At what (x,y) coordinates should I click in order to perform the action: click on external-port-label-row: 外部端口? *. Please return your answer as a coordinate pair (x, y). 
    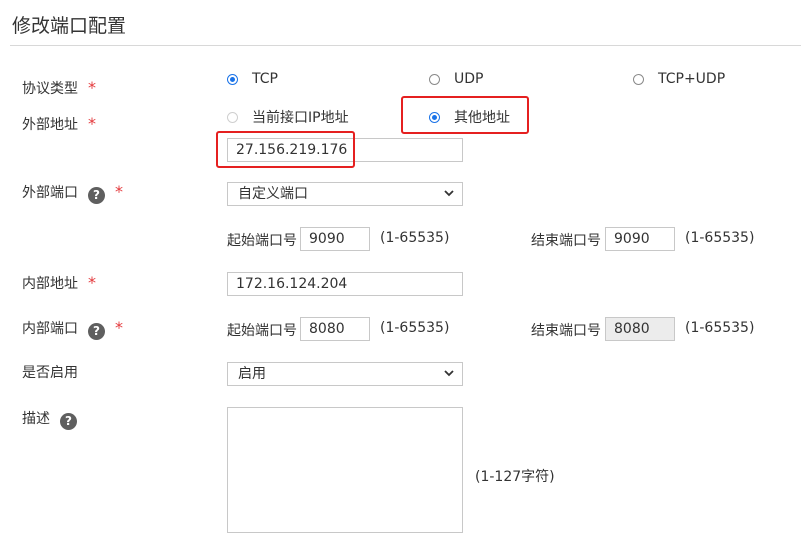
    Looking at the image, I should click on (72, 193).